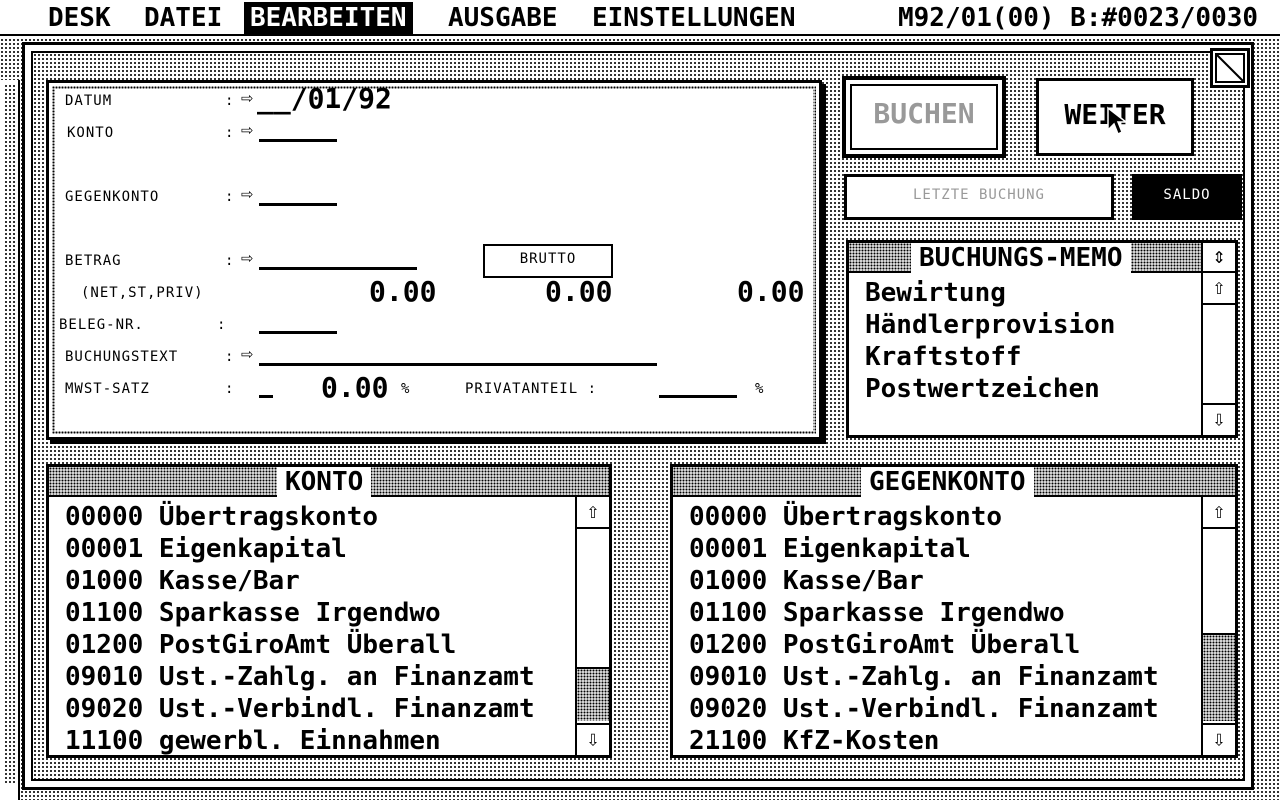 This screenshot has height=800, width=1280. What do you see at coordinates (248, 257) in the screenshot?
I see `betrag-pointer-icon: ⇨` at bounding box center [248, 257].